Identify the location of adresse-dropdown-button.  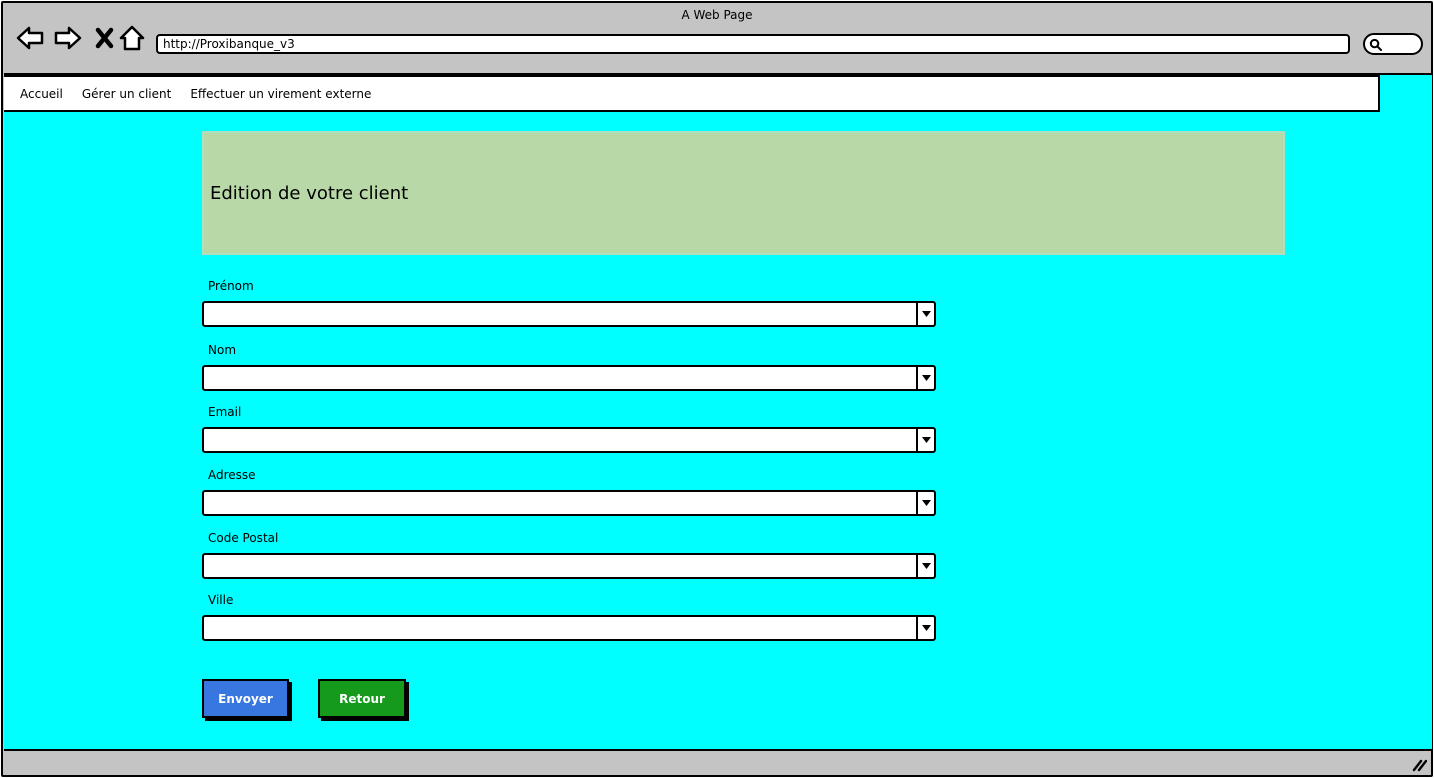
(925, 503).